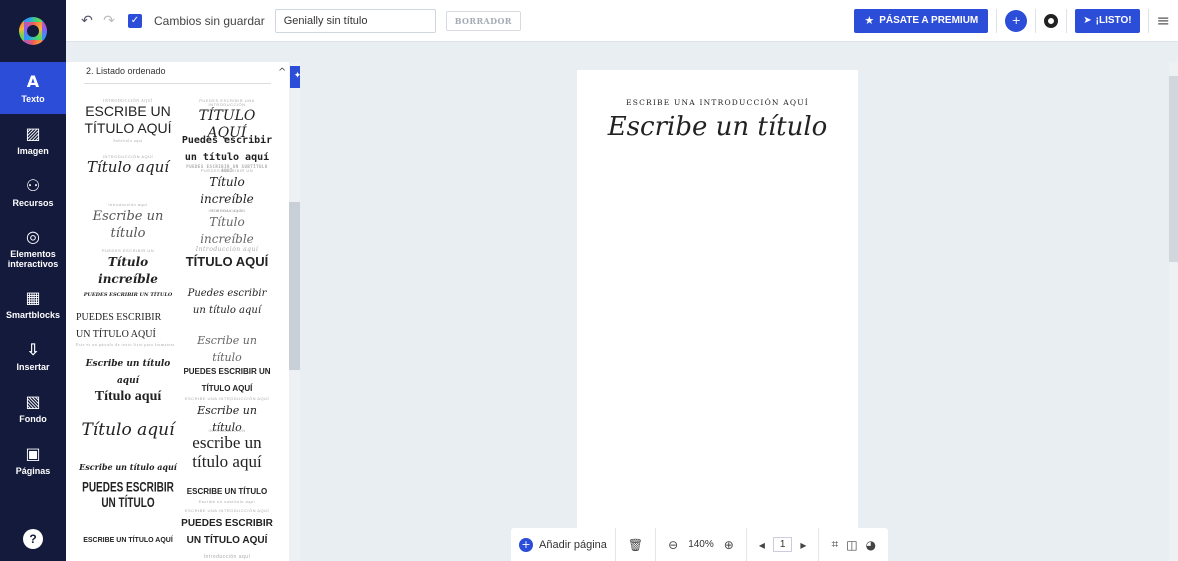 The height and width of the screenshot is (561, 1178). What do you see at coordinates (33, 401) in the screenshot?
I see `background-icon: ▧` at bounding box center [33, 401].